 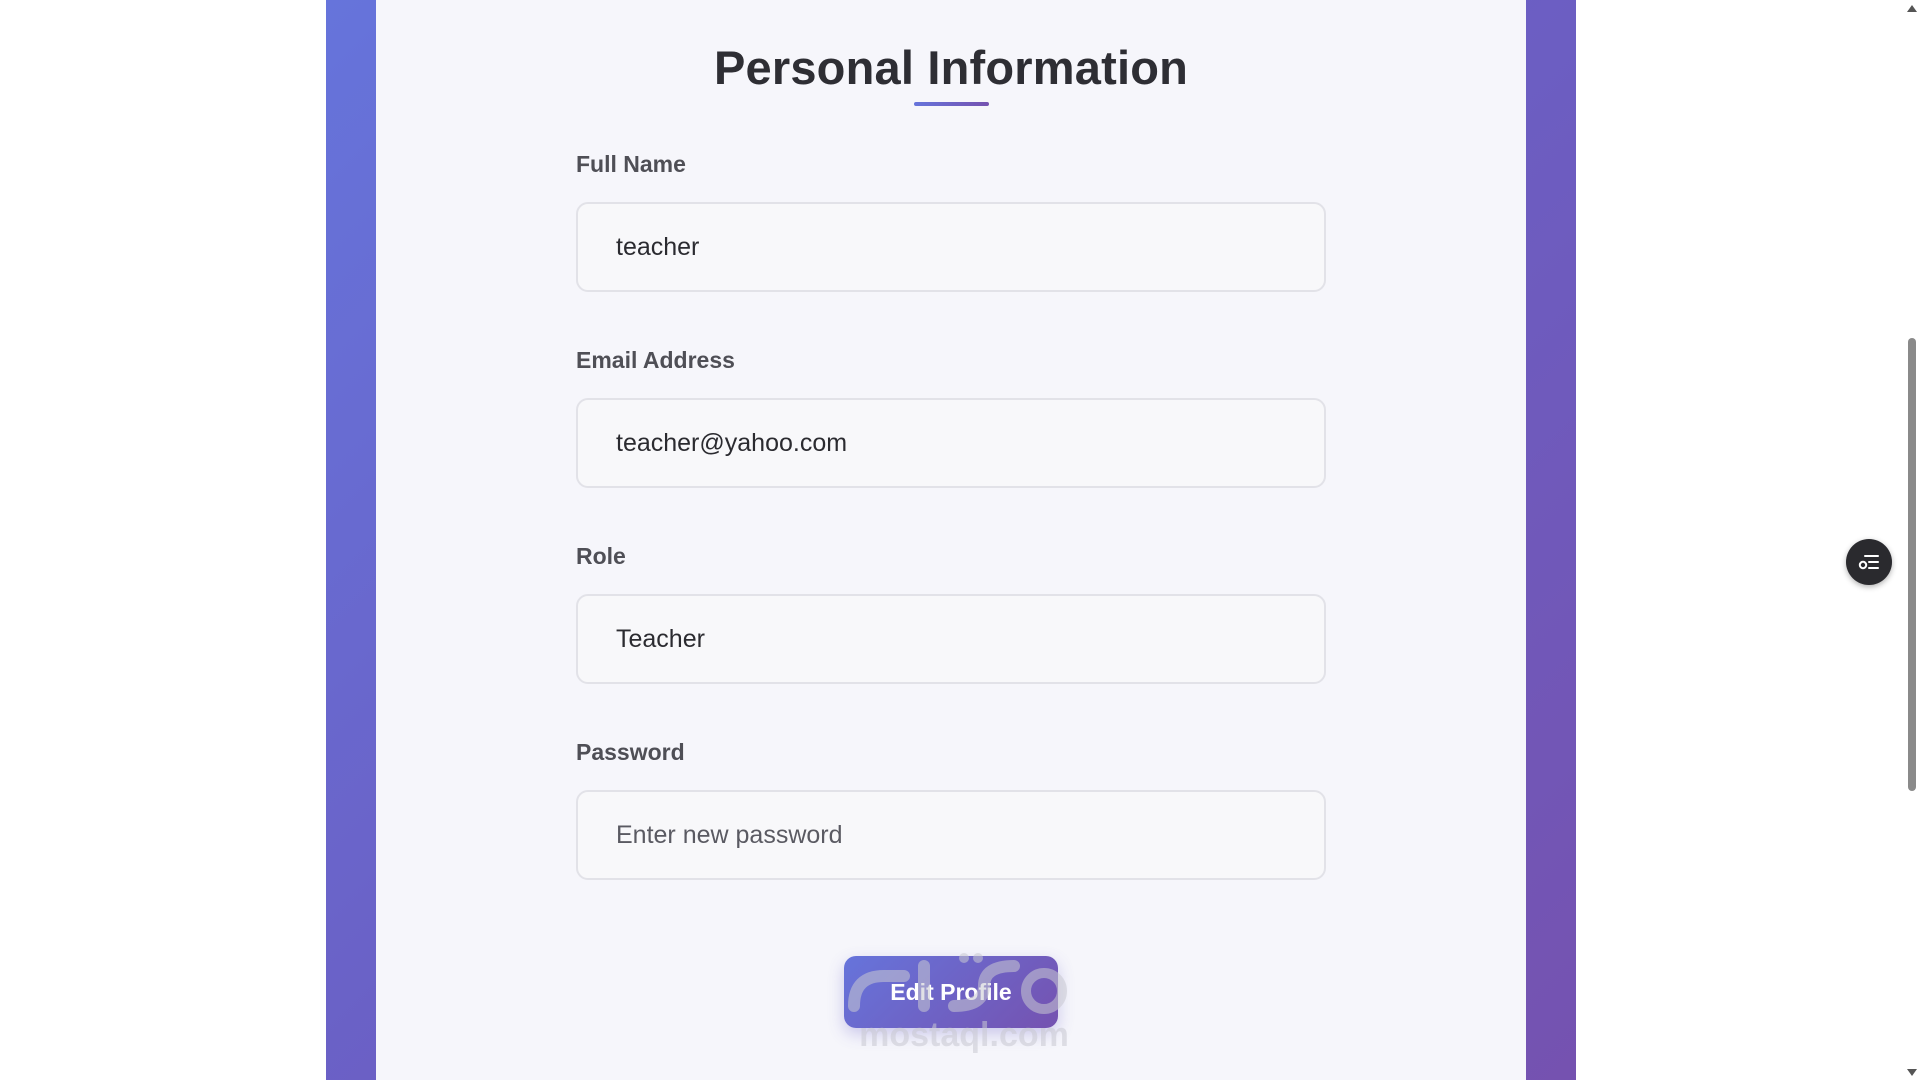 I want to click on email-label: Email Address, so click(x=655, y=360).